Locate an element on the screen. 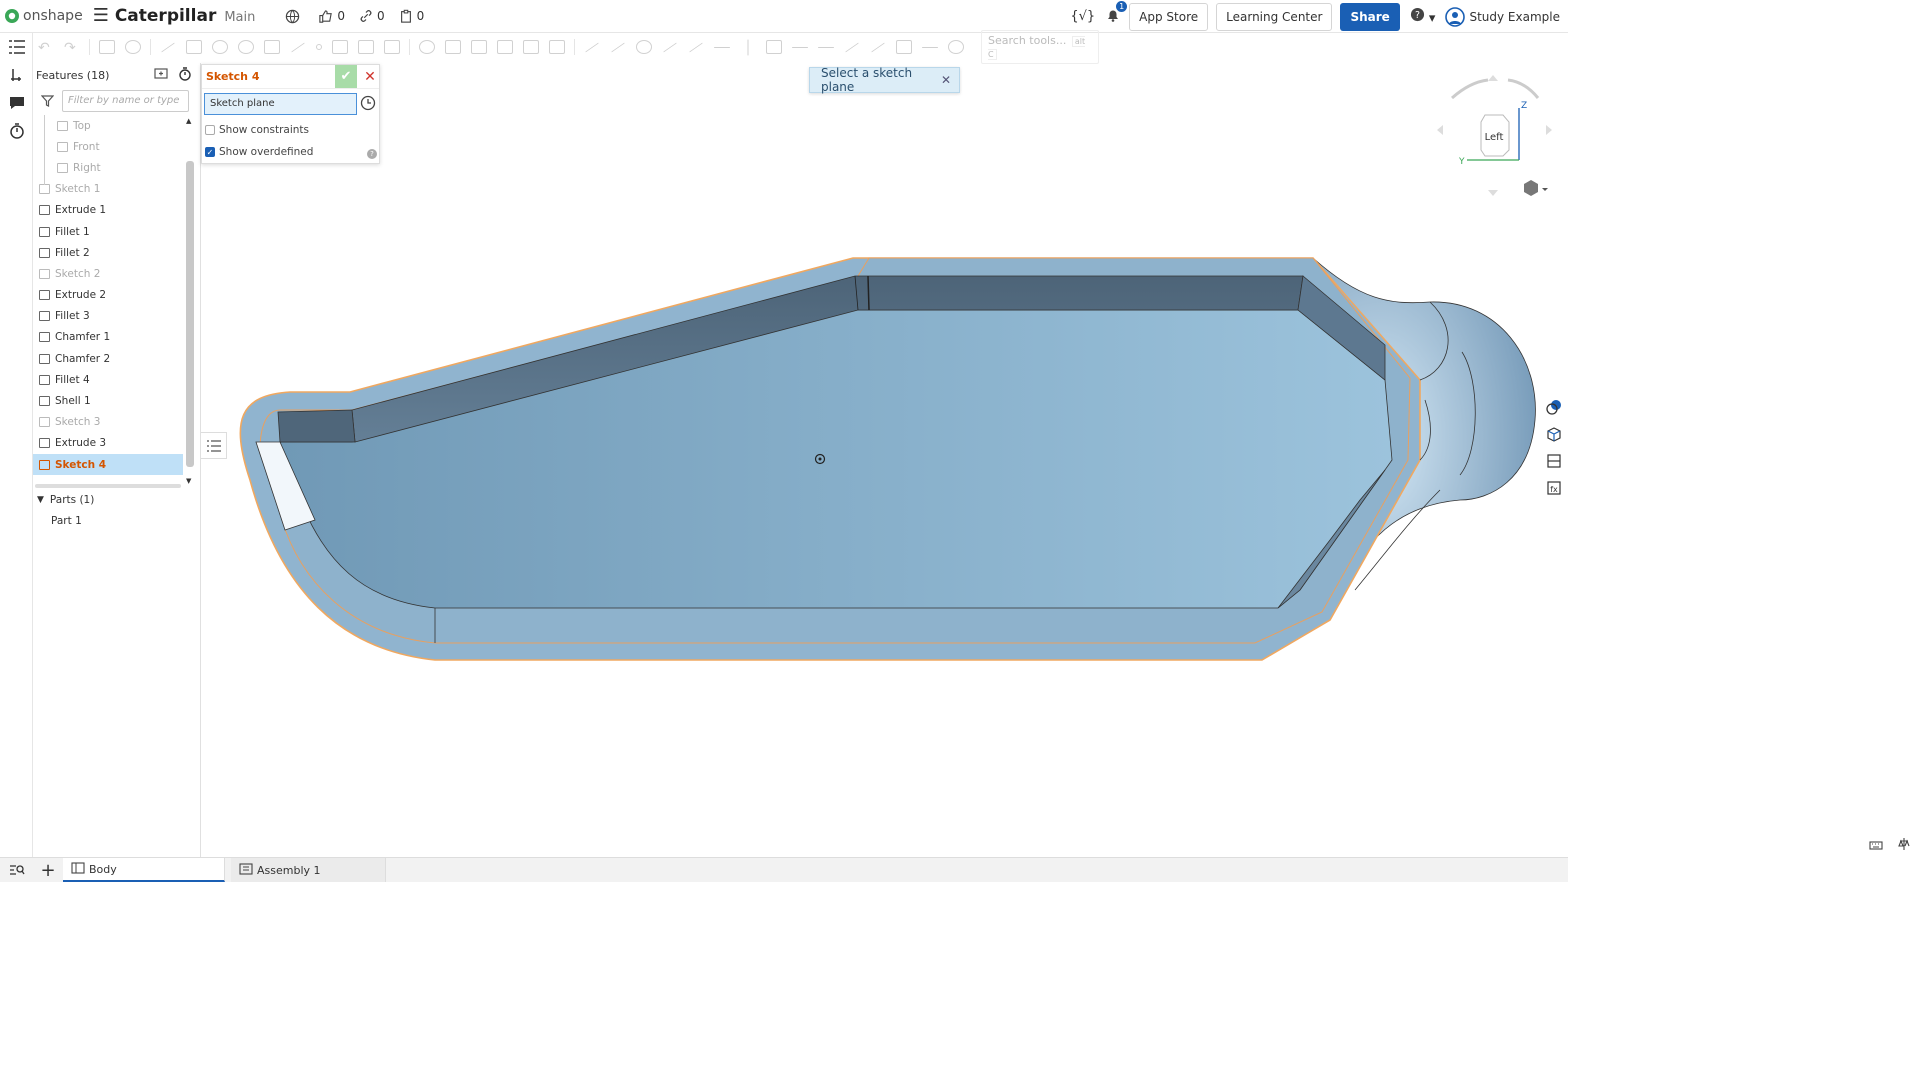  feature-item: Top is located at coordinates (108, 125).